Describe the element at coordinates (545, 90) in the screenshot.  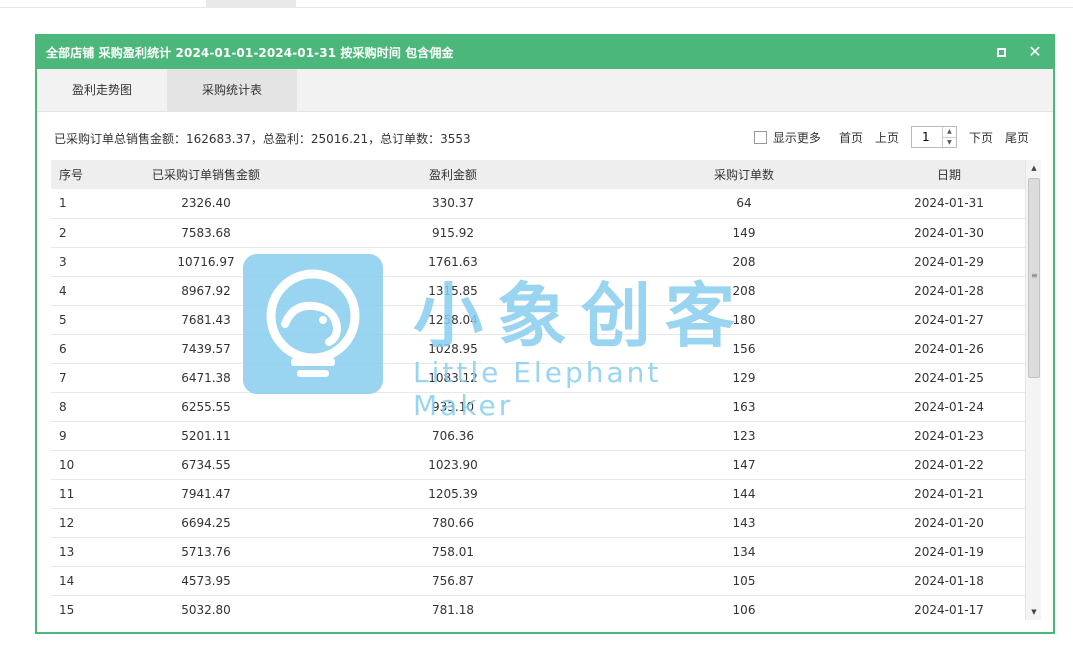
I see `tab-bar: 盈利走势图 采购统计表` at that location.